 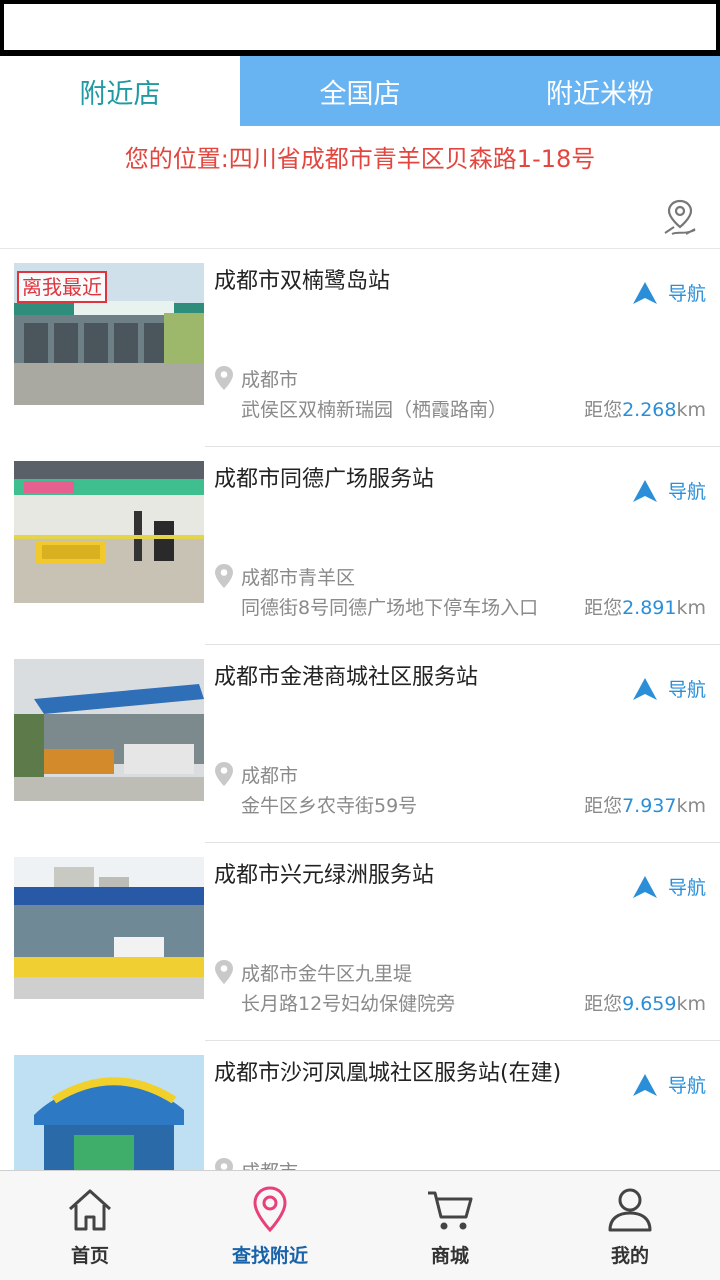 I want to click on store-address: 长月路12号妇幼保健院旁, so click(x=348, y=1004).